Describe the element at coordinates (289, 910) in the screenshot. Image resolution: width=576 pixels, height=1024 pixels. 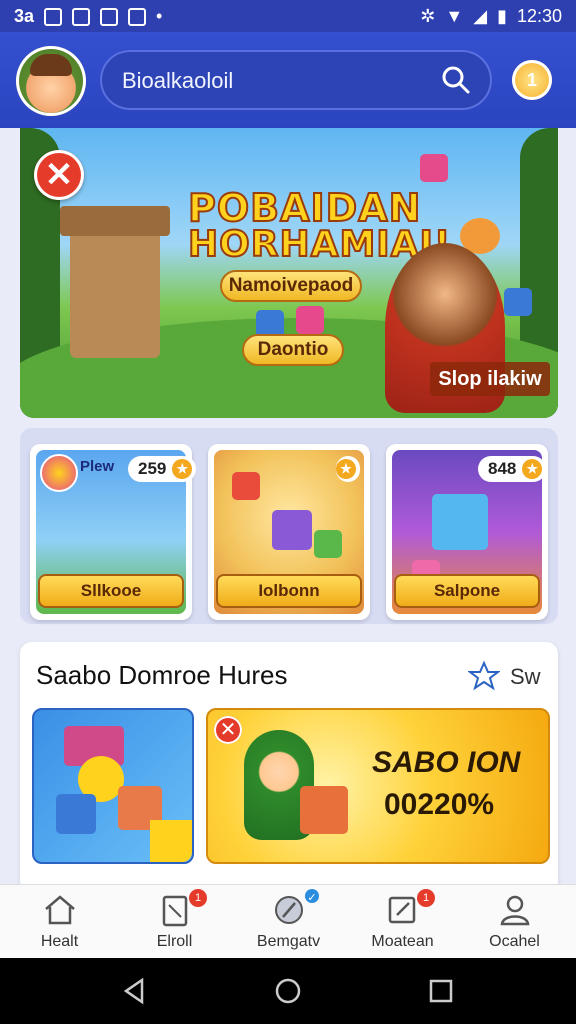
I see `compass-icon` at that location.